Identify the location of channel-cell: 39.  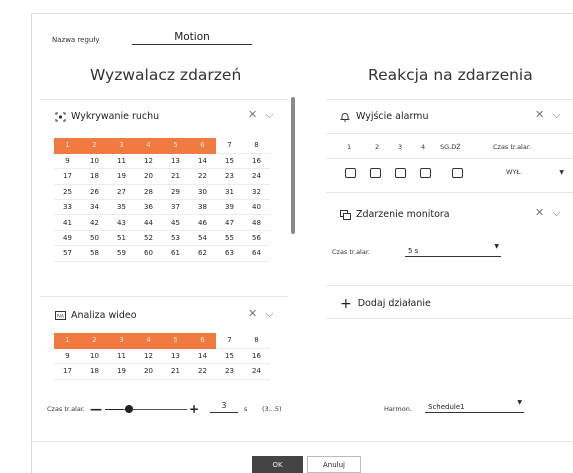
(229, 207).